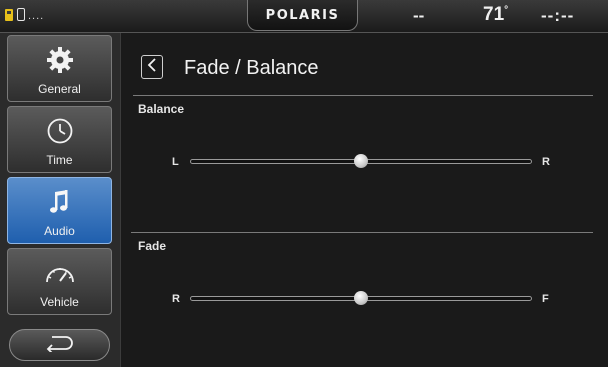 The height and width of the screenshot is (367, 608). Describe the element at coordinates (546, 162) in the screenshot. I see `balance-right-label: R` at that location.